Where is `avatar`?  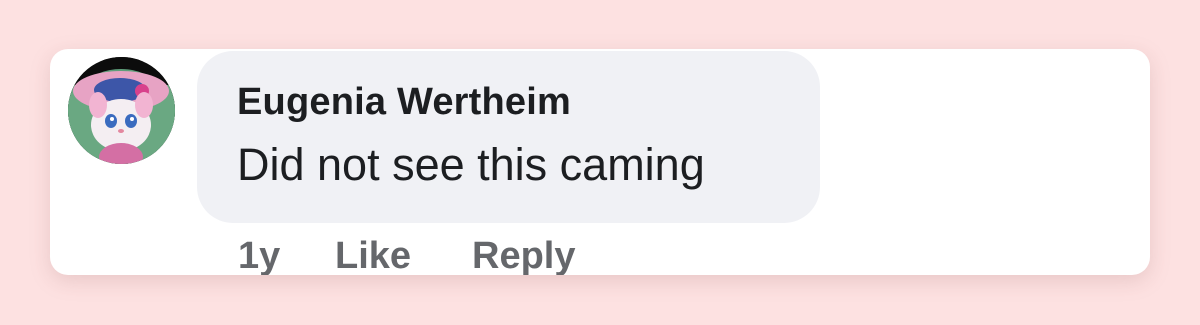
avatar is located at coordinates (121, 110).